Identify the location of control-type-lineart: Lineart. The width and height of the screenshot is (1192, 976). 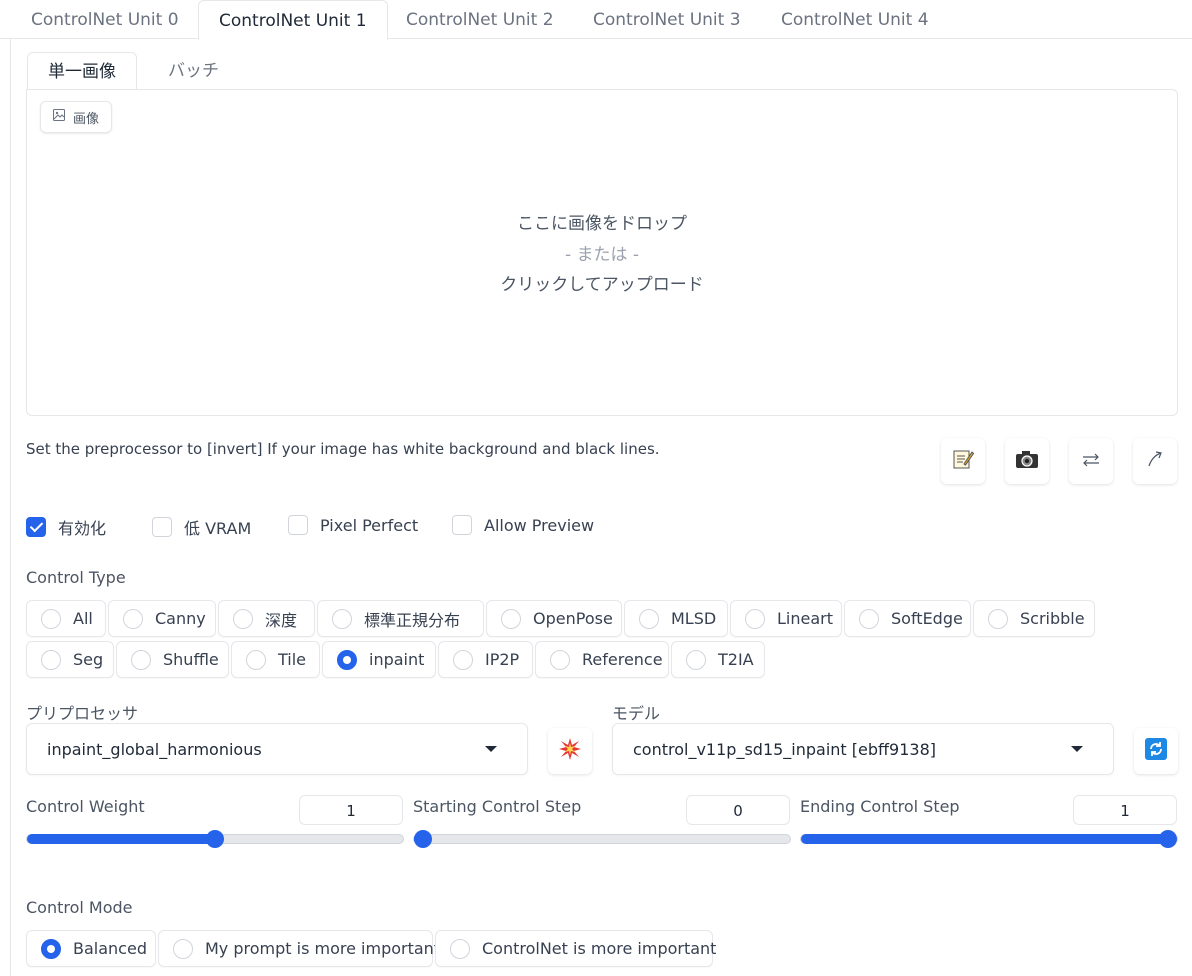
(786, 618).